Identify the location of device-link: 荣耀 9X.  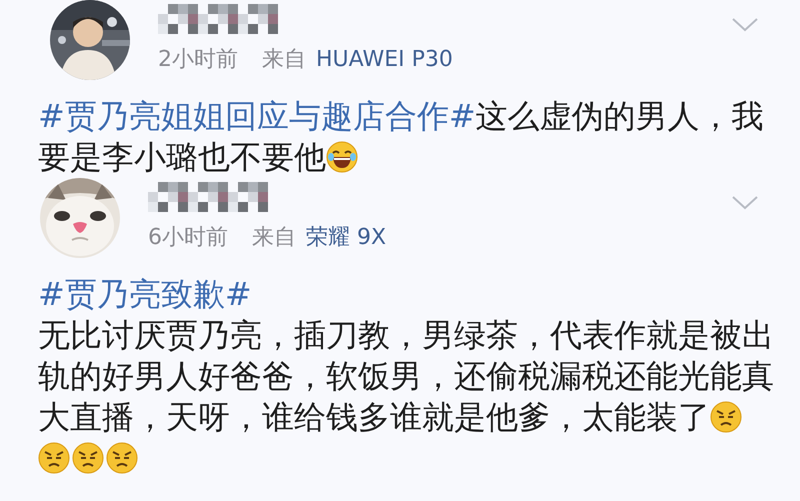
(346, 238).